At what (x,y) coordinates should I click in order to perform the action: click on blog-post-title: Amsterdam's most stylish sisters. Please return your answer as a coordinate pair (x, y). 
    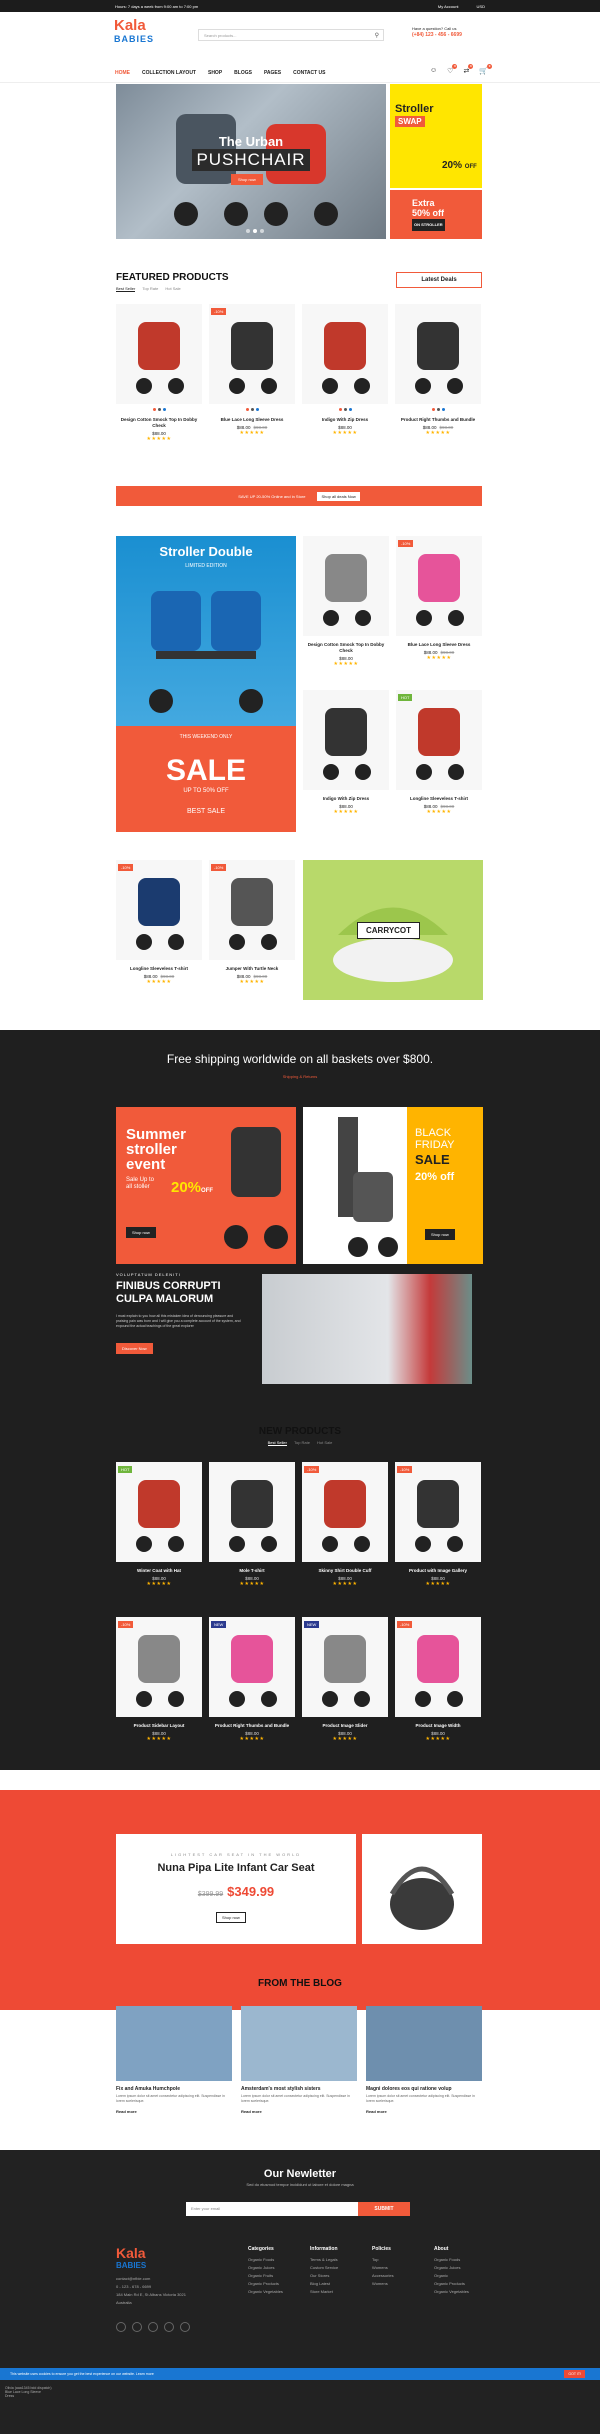
    Looking at the image, I should click on (299, 2089).